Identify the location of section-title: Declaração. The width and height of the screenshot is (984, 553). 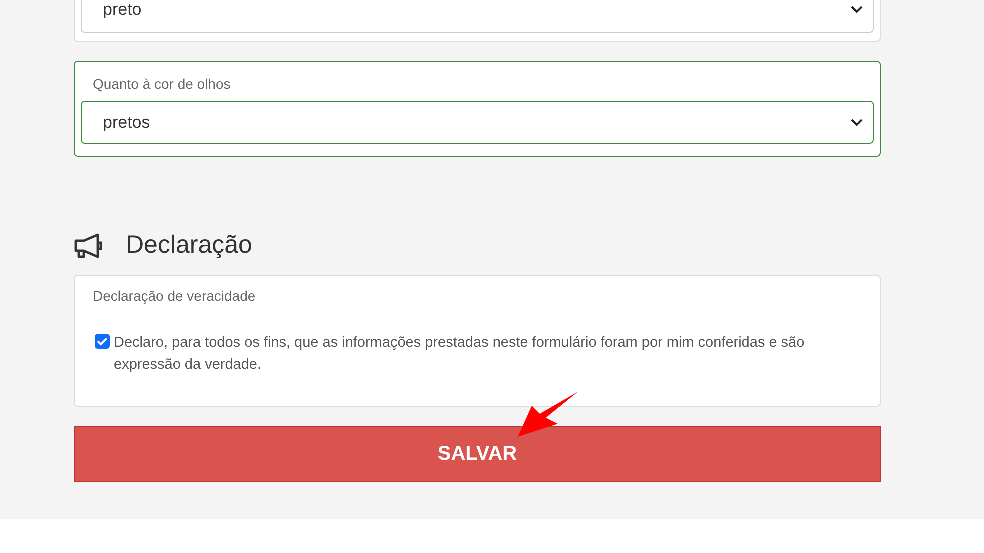
(189, 246).